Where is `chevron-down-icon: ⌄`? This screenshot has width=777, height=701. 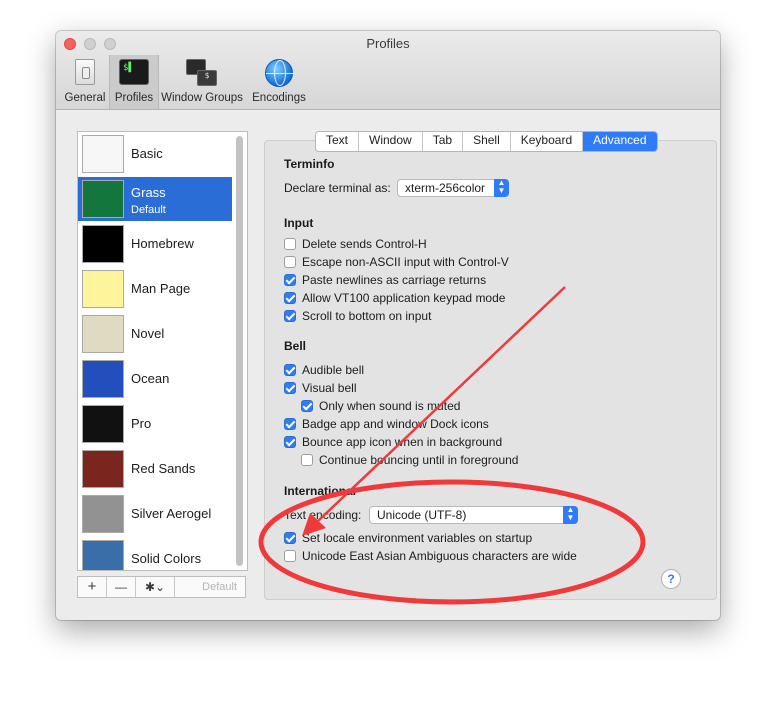
chevron-down-icon: ⌄ is located at coordinates (160, 587).